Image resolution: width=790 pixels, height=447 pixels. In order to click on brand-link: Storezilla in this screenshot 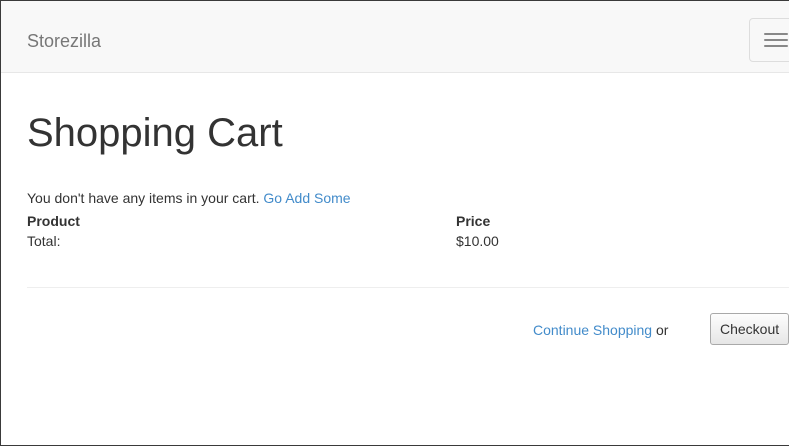, I will do `click(64, 41)`.